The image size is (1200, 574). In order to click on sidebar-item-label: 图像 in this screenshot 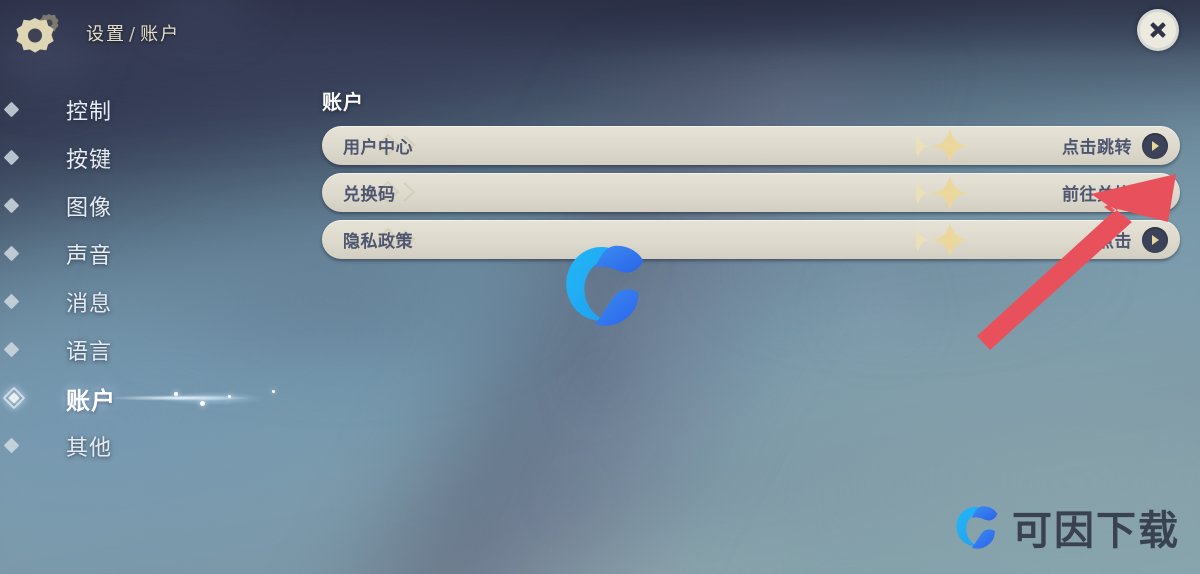, I will do `click(89, 208)`.